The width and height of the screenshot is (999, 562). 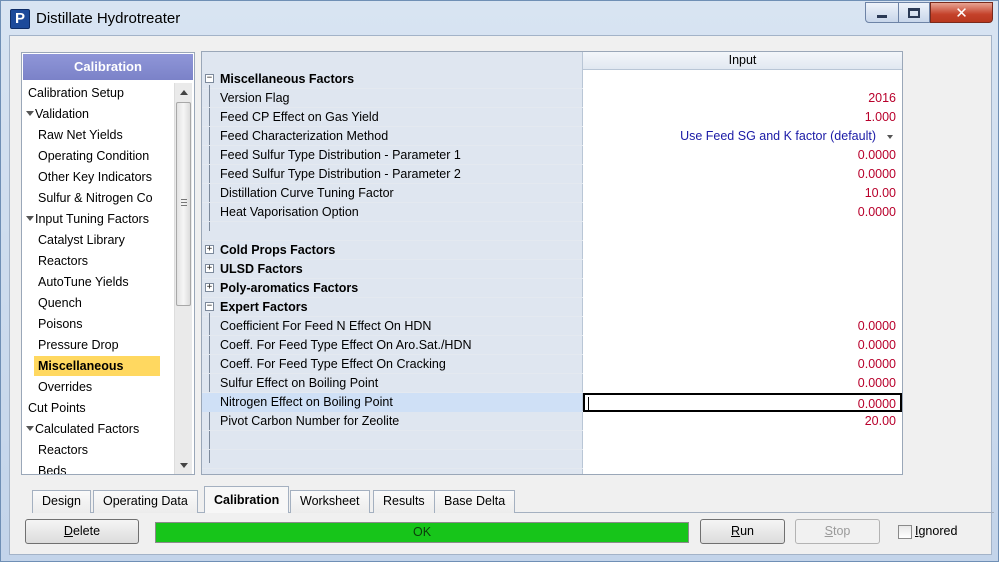 What do you see at coordinates (60, 303) in the screenshot?
I see `nav-item-quench: Quench` at bounding box center [60, 303].